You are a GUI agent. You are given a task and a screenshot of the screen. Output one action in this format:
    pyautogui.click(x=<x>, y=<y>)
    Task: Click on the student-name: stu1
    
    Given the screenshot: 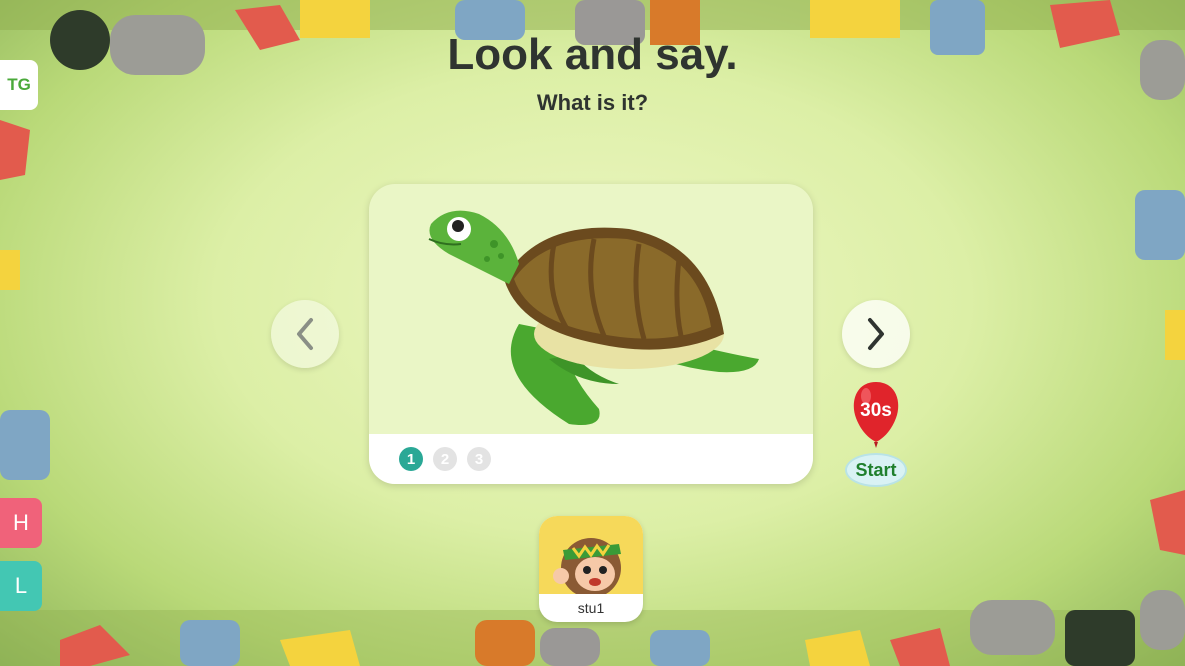 What is the action you would take?
    pyautogui.click(x=591, y=608)
    